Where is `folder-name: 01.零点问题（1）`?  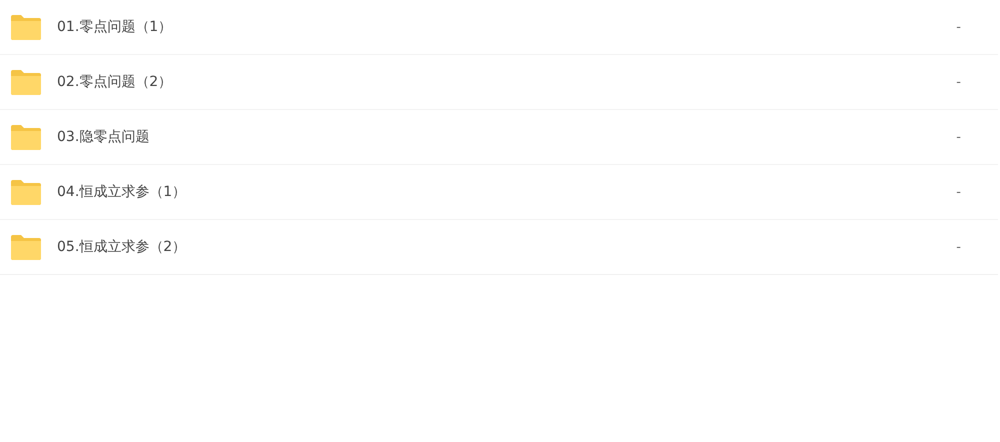
folder-name: 01.零点问题（1） is located at coordinates (115, 27).